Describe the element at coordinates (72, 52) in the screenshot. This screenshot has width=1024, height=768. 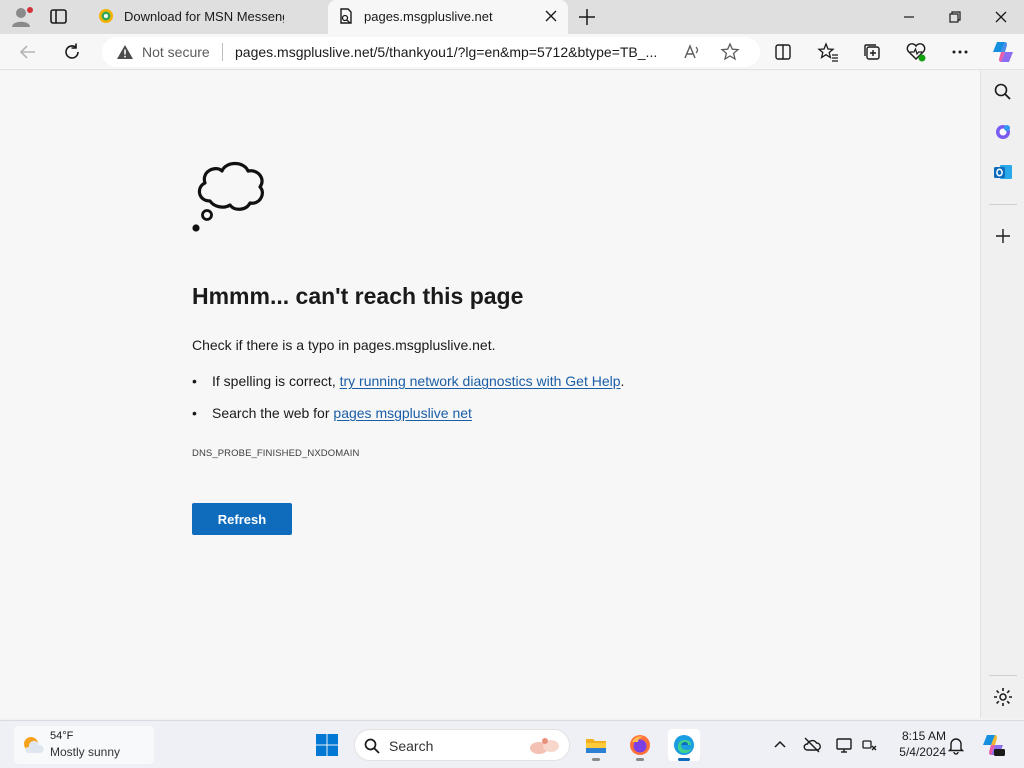
I see `reload-icon` at that location.